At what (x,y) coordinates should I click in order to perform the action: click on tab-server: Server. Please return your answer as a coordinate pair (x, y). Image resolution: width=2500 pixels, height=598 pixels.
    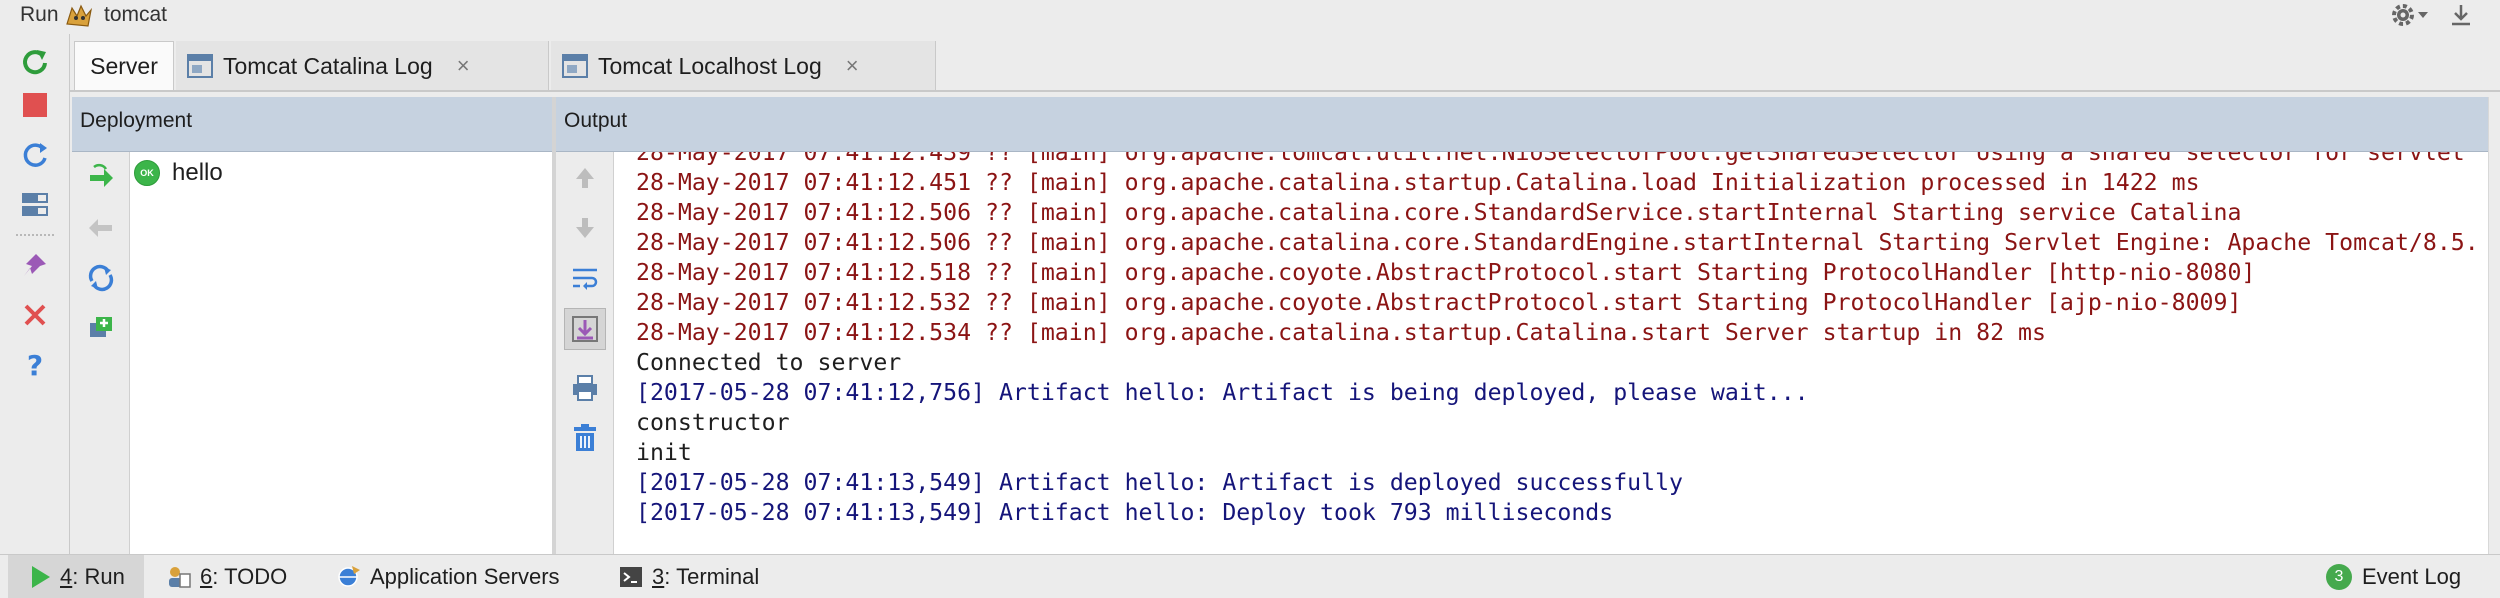
    Looking at the image, I should click on (124, 66).